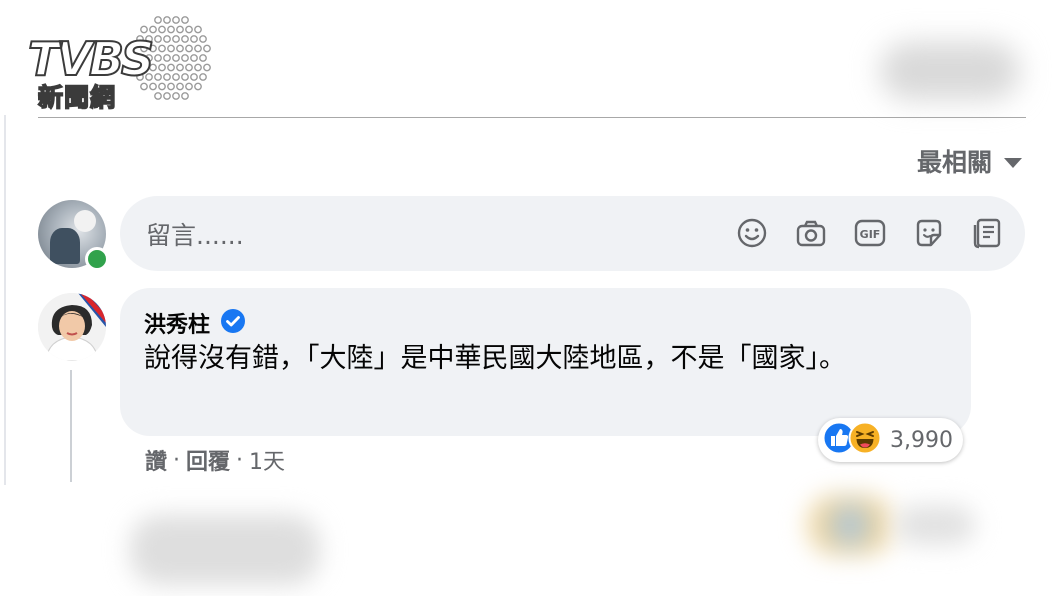 The height and width of the screenshot is (596, 1060). What do you see at coordinates (988, 233) in the screenshot?
I see `document-icon` at bounding box center [988, 233].